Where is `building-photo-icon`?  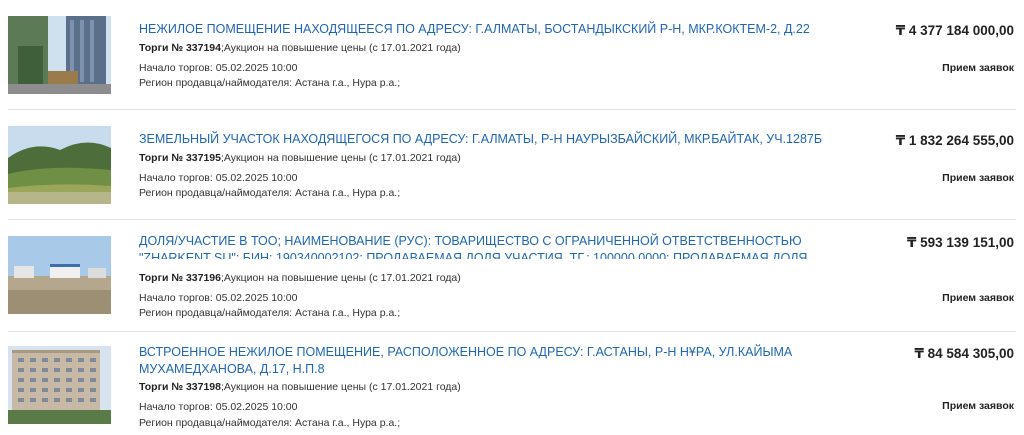
building-photo-icon is located at coordinates (59, 55).